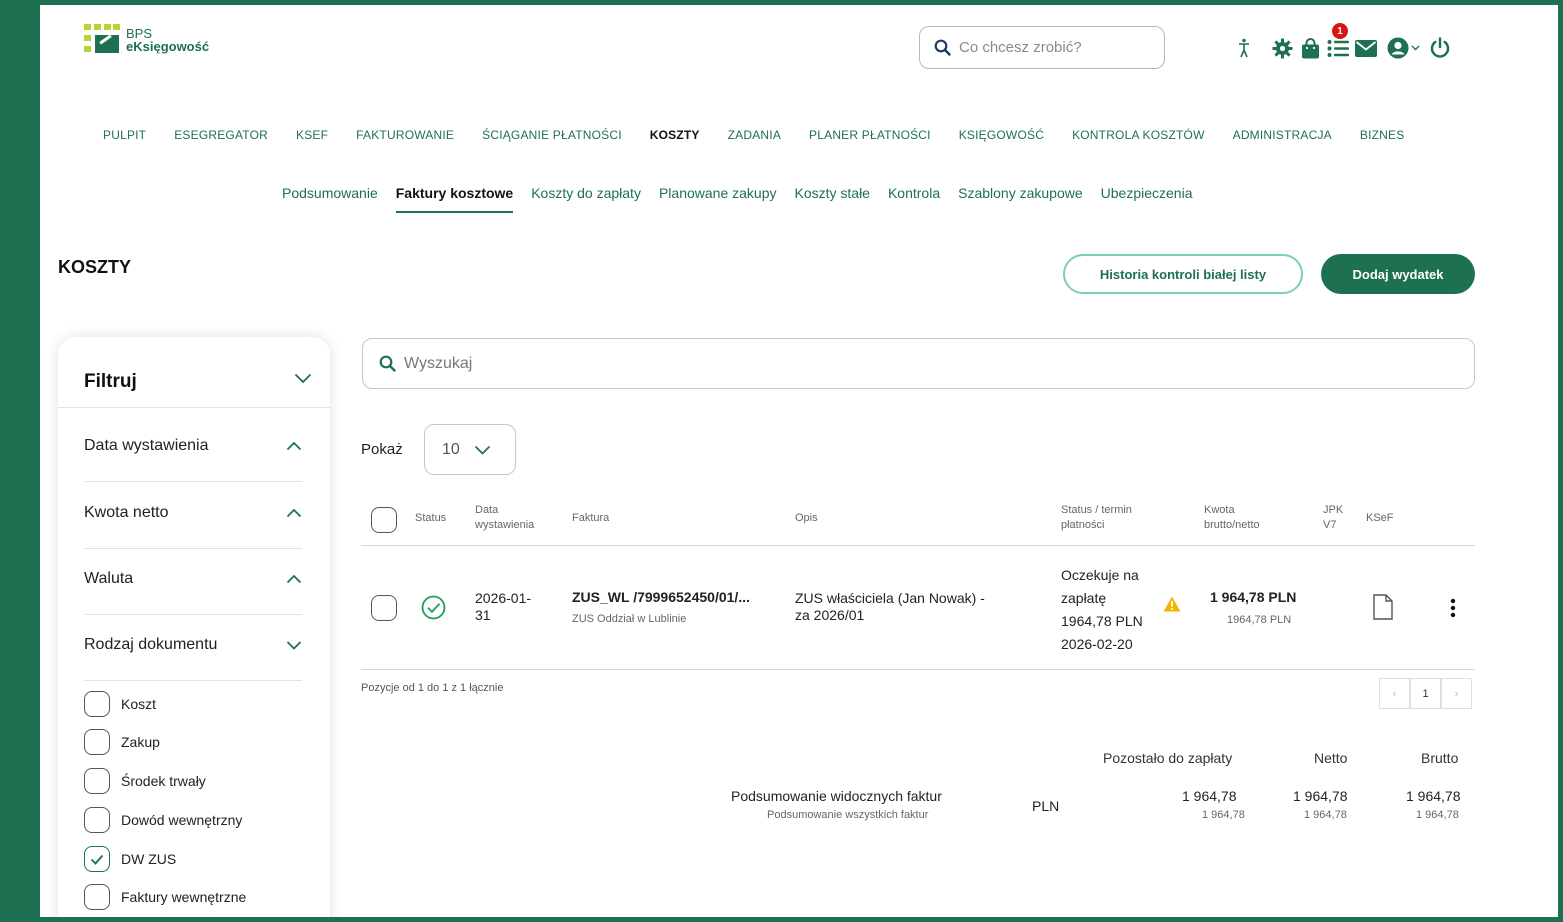 Image resolution: width=1563 pixels, height=922 pixels. I want to click on invoice-search-input: Wyszukaj, so click(918, 363).